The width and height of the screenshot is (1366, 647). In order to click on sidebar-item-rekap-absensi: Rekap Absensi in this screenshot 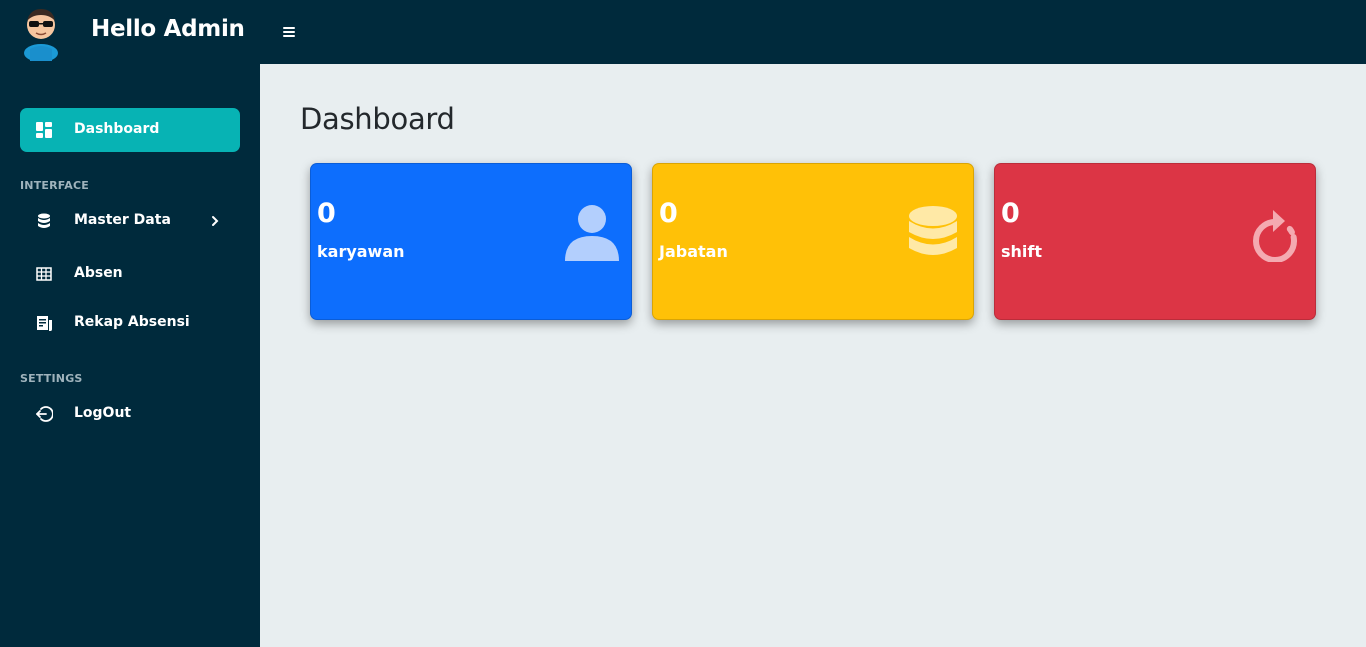, I will do `click(130, 323)`.